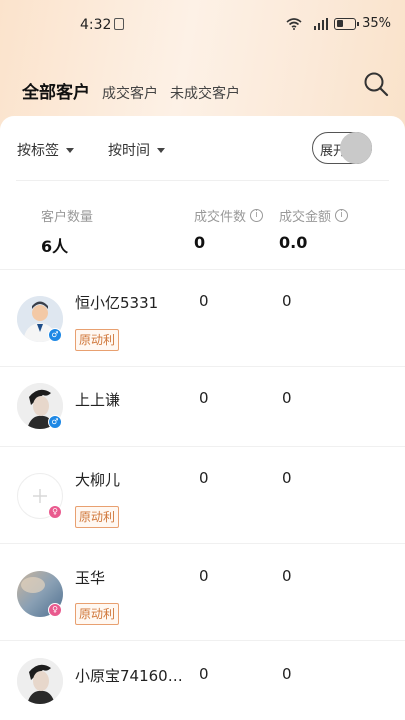  What do you see at coordinates (202, 317) in the screenshot?
I see `customer-row: ♂ 恒小亿5331 0 0 原动利` at bounding box center [202, 317].